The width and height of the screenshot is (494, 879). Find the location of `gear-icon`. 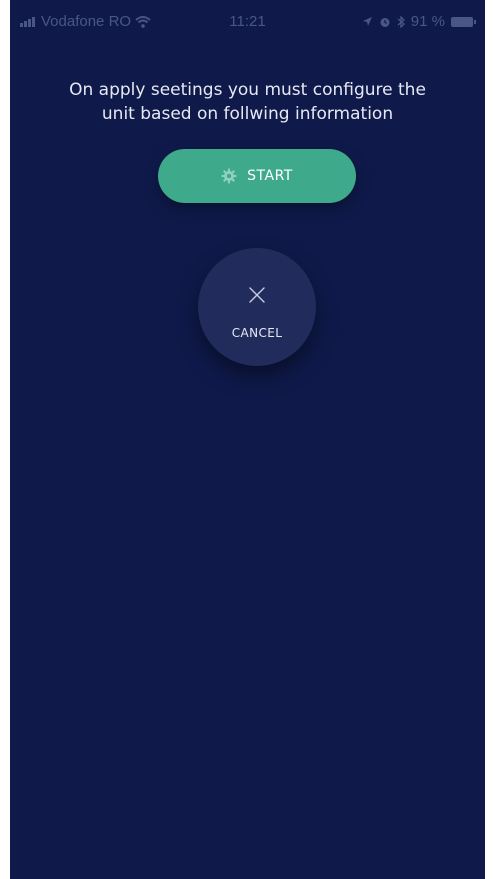

gear-icon is located at coordinates (229, 176).